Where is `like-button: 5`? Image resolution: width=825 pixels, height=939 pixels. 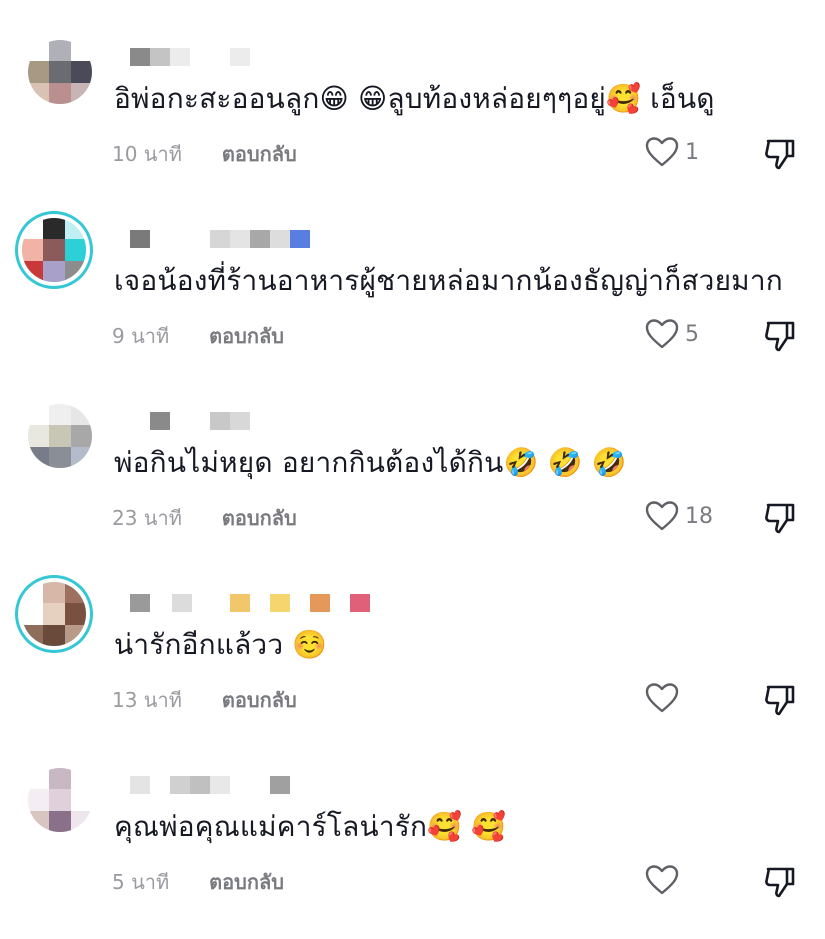 like-button: 5 is located at coordinates (672, 334).